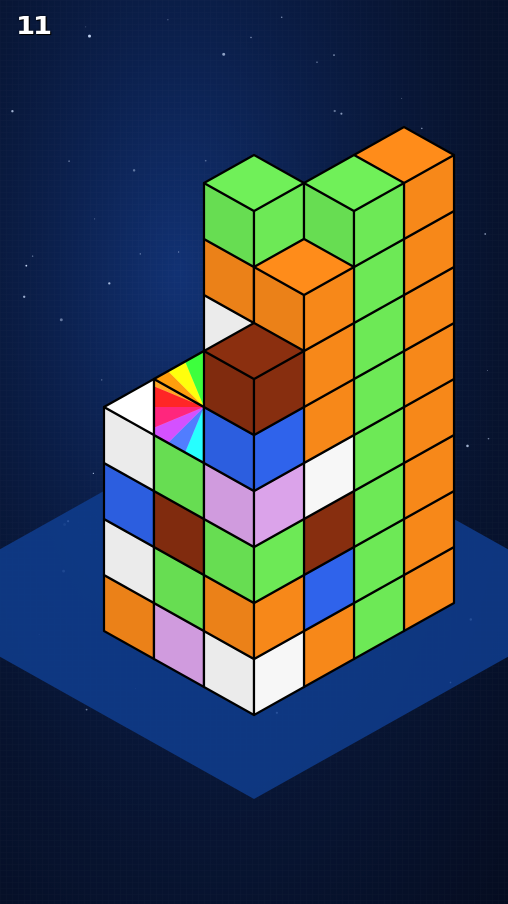  I want to click on score-counter: 11, so click(34, 25).